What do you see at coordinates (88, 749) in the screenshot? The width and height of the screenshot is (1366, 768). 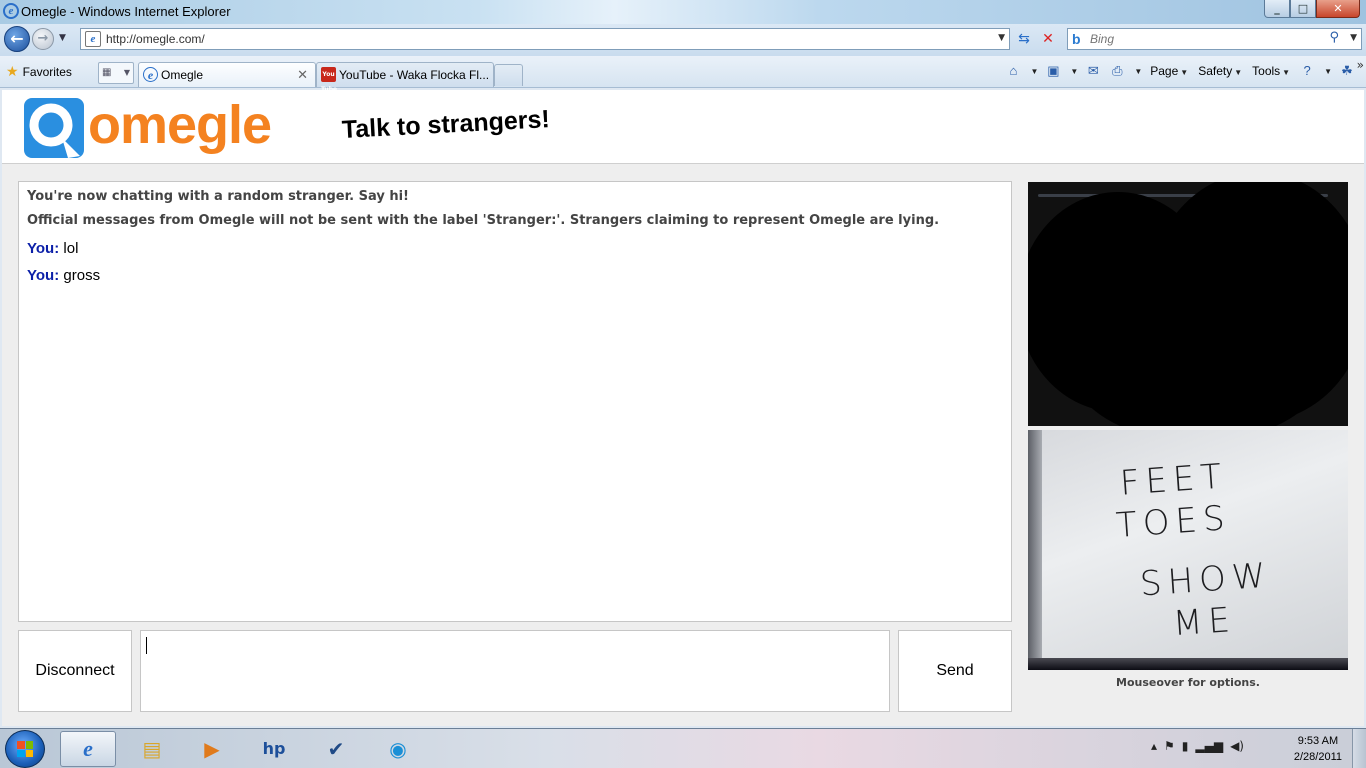 I see `internet-explorer-taskbar-icon: e` at bounding box center [88, 749].